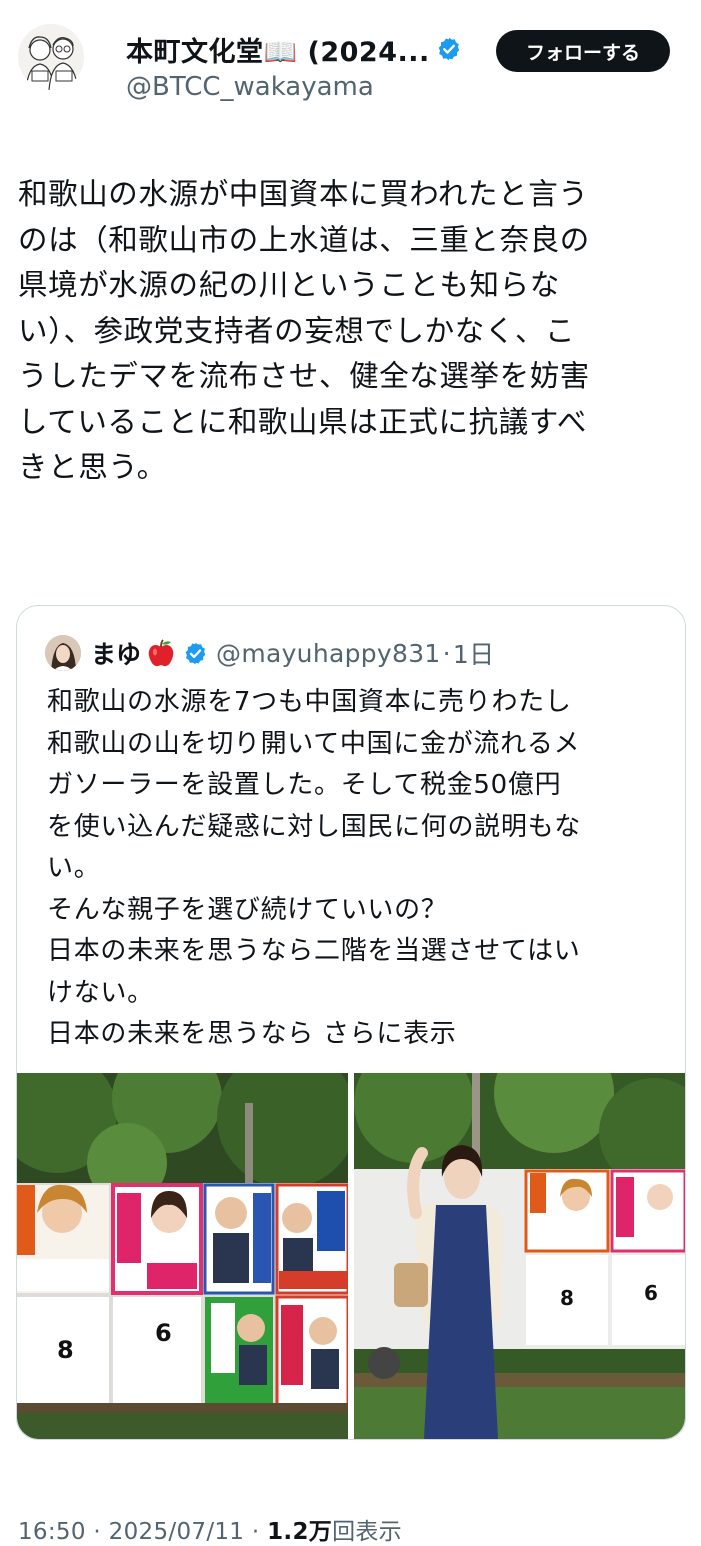 The width and height of the screenshot is (701, 1546). Describe the element at coordinates (367, 1532) in the screenshot. I see `view-count-label: 回表示` at that location.